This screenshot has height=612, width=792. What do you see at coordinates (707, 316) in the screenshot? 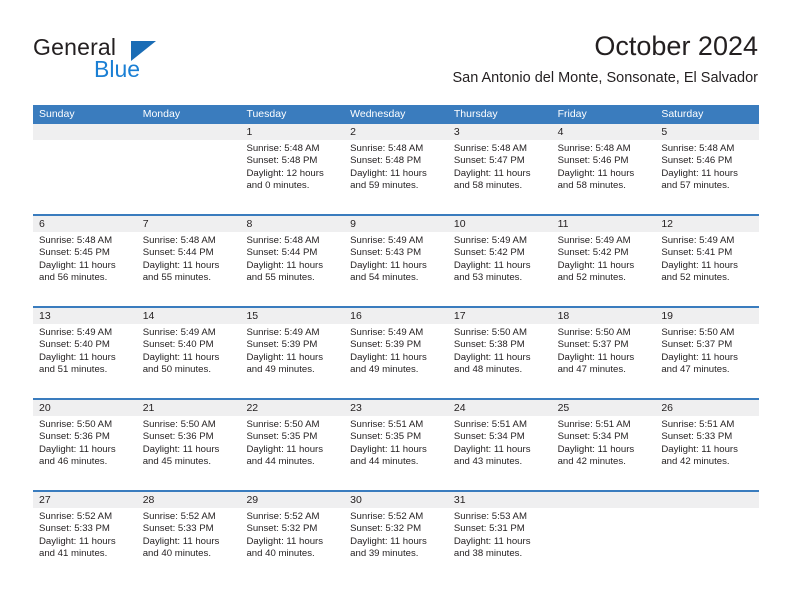
I see `day-number: 19` at bounding box center [707, 316].